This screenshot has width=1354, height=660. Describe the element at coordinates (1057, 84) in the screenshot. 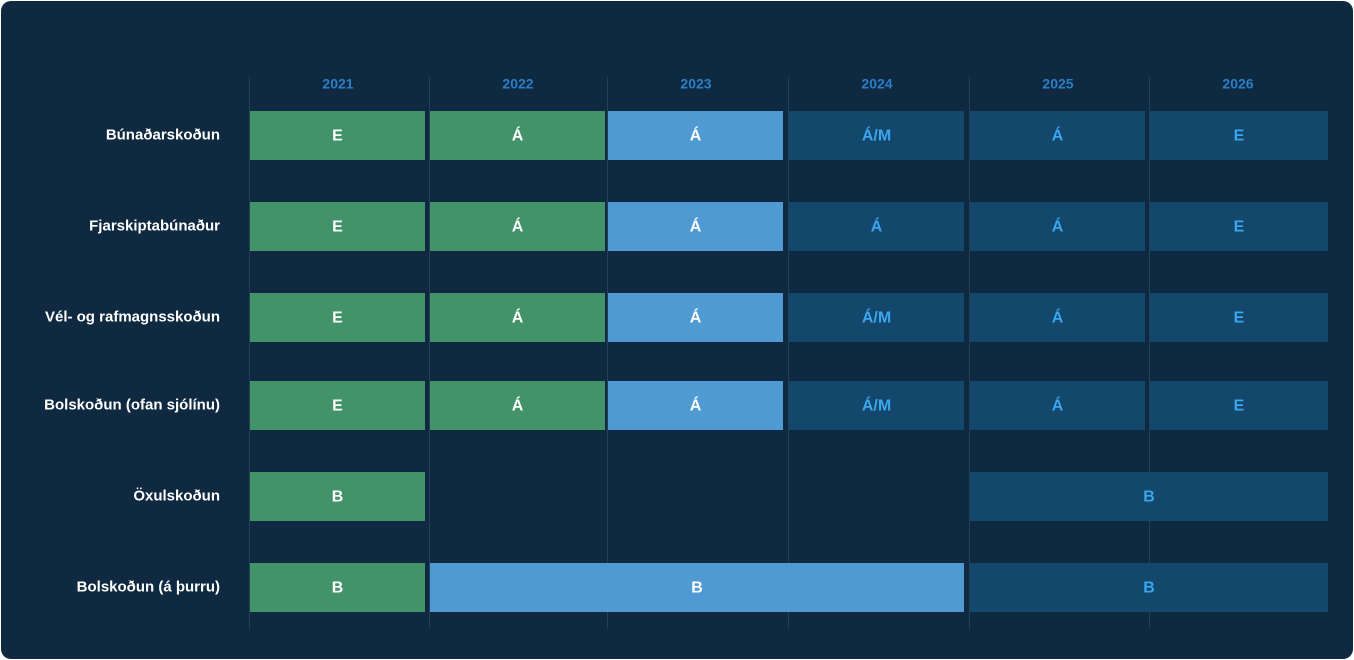

I see `year-label: 2025` at that location.